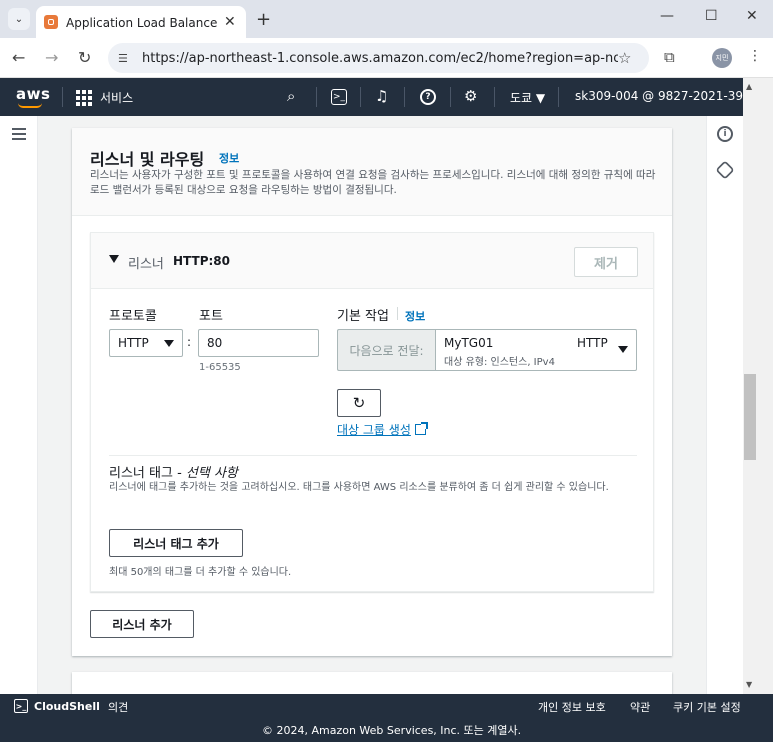 The width and height of the screenshot is (773, 742). I want to click on aws-favicon-icon, so click(51, 22).